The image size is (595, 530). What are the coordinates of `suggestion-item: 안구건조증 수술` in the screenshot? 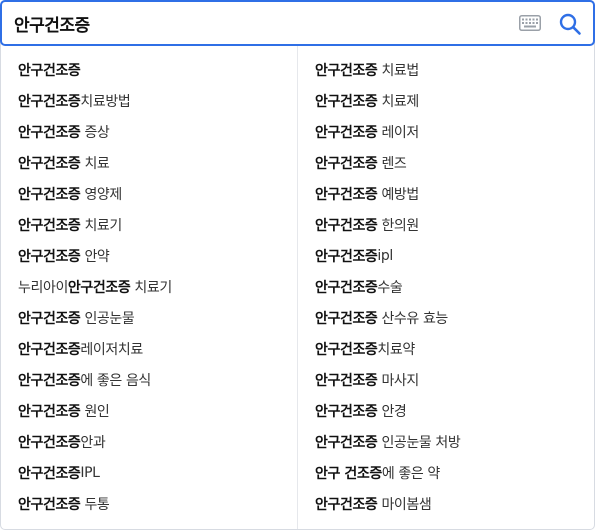 It's located at (450, 286).